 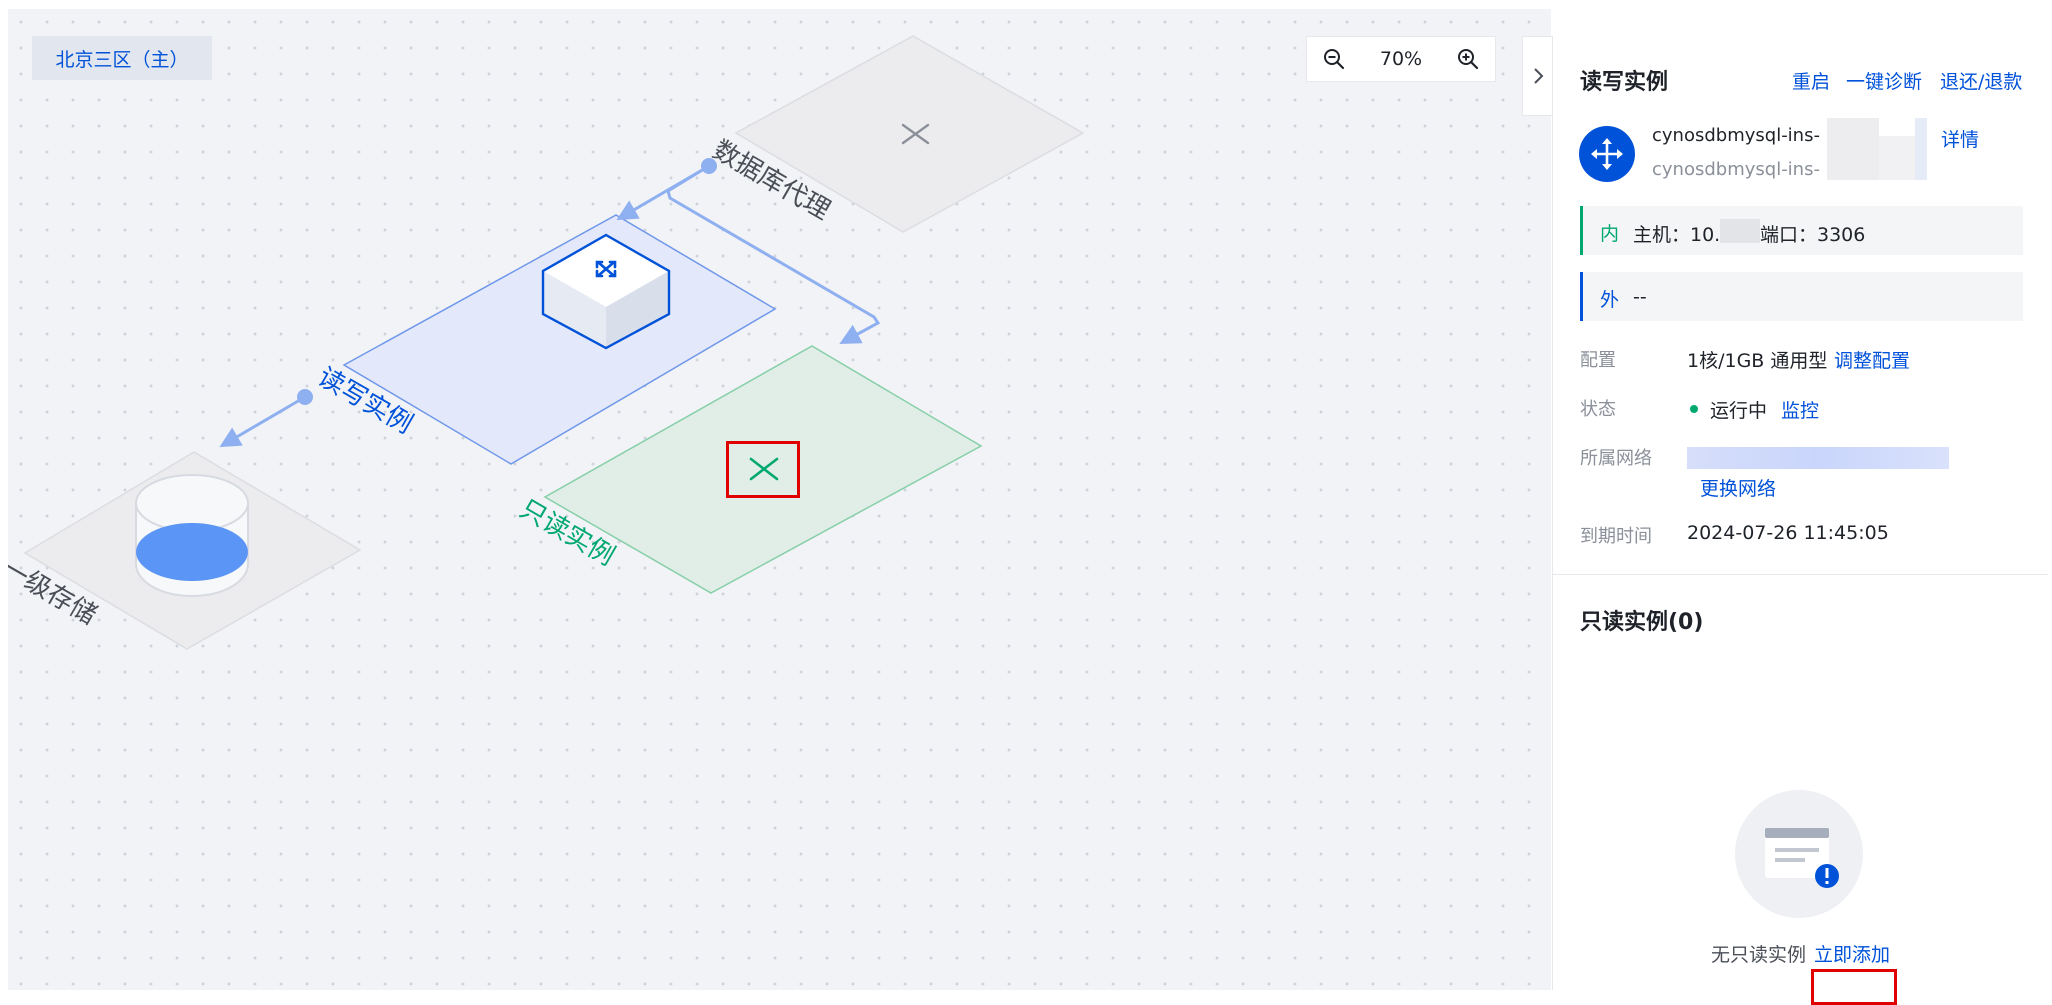 I want to click on adjust-config-link: 调整配置, so click(x=1872, y=359).